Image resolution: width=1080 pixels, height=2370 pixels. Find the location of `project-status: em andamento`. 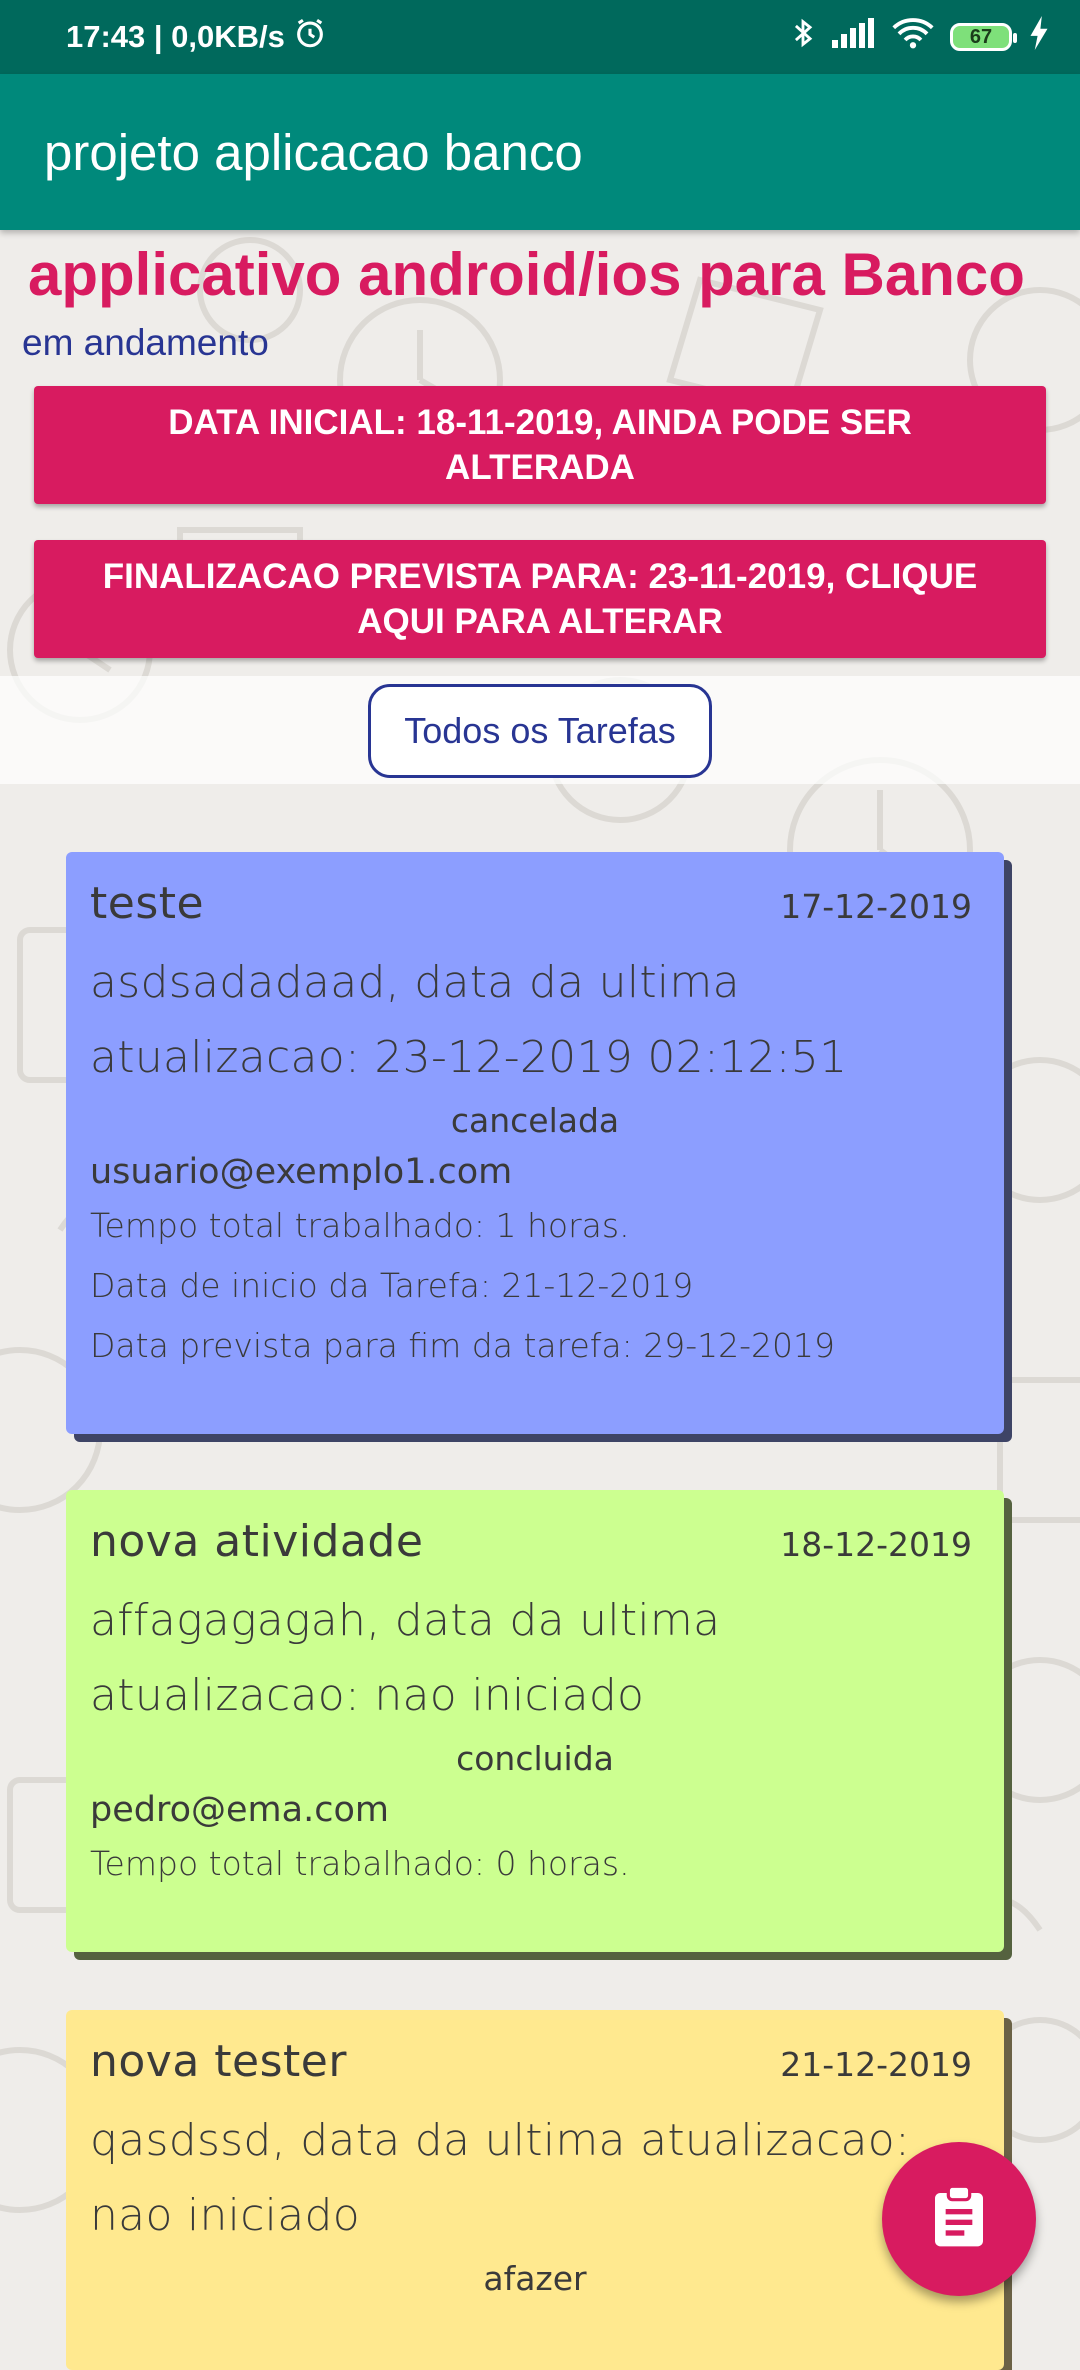

project-status: em andamento is located at coordinates (145, 342).